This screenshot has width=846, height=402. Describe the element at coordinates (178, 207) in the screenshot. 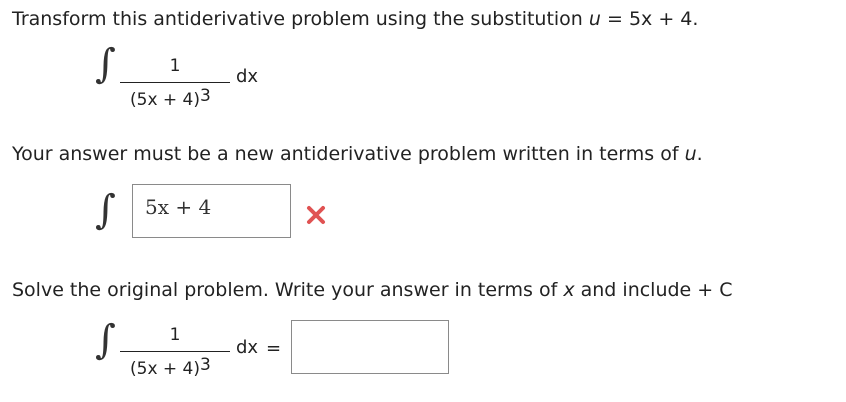

I see `transformed-integrand-value: 5x + 4` at that location.